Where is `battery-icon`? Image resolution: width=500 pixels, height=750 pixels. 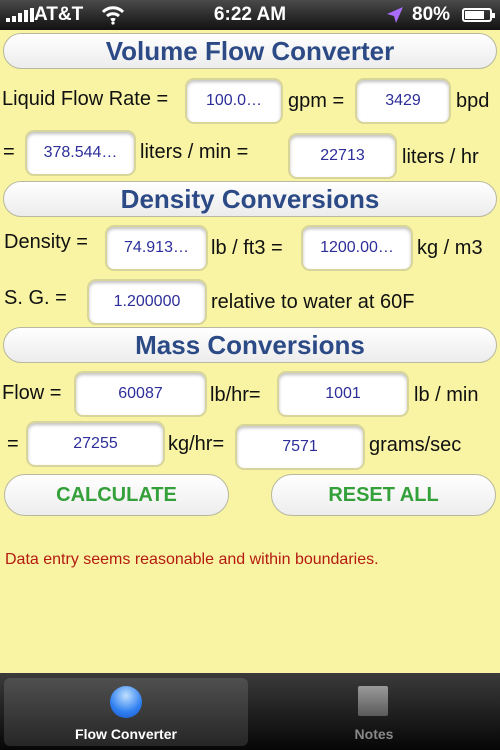
battery-icon is located at coordinates (478, 15).